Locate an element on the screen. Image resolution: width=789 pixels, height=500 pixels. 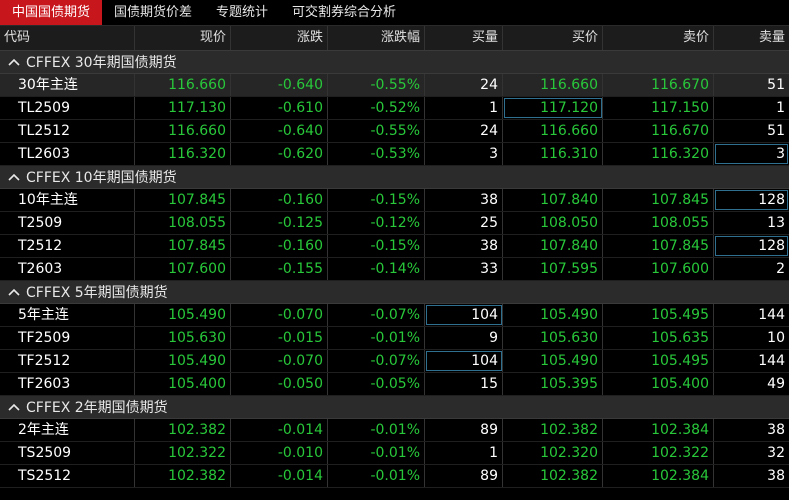
row-code: TF2509 is located at coordinates (67, 338).